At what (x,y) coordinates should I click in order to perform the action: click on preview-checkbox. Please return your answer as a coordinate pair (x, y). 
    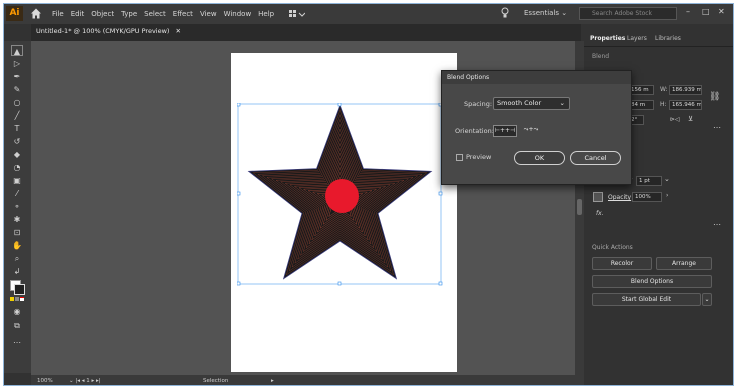
    Looking at the image, I should click on (459, 157).